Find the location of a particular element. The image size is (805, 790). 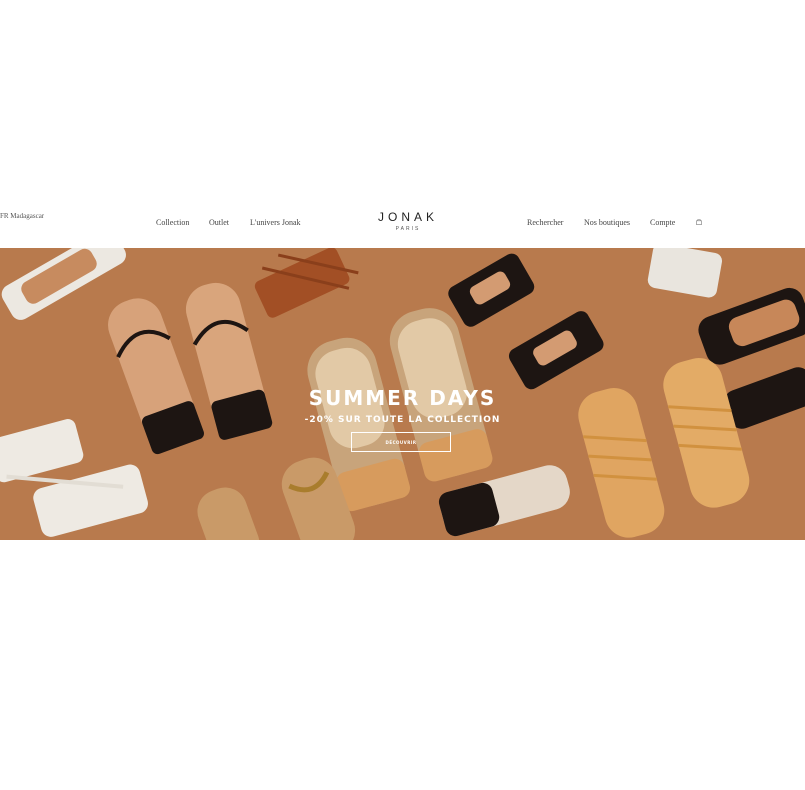

locale-selector: FR Madagascar is located at coordinates (22, 216).